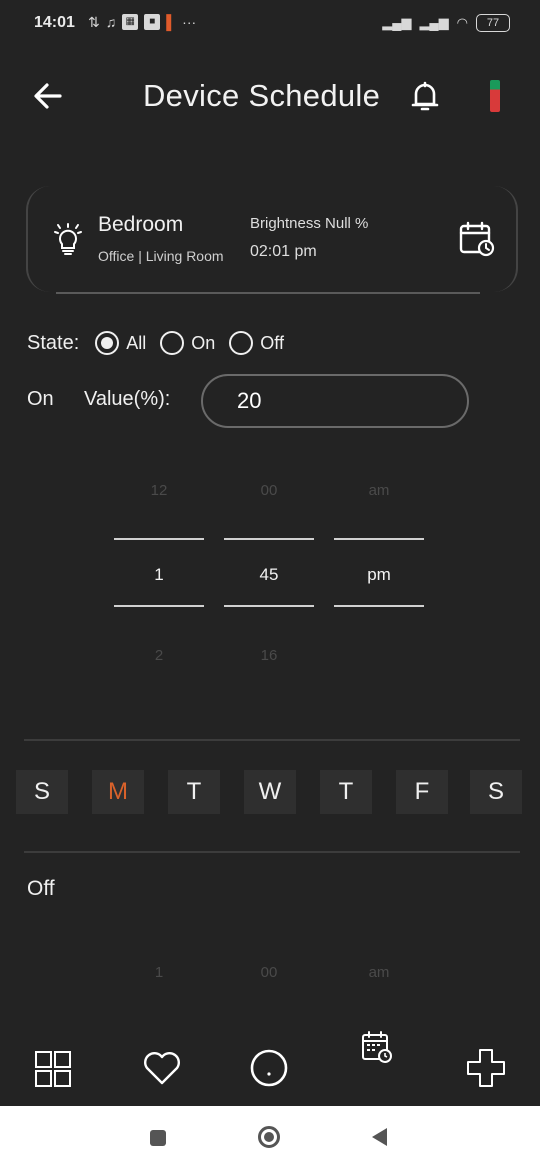 The height and width of the screenshot is (1170, 540). Describe the element at coordinates (269, 972) in the screenshot. I see `off-minute-prev: 00` at that location.